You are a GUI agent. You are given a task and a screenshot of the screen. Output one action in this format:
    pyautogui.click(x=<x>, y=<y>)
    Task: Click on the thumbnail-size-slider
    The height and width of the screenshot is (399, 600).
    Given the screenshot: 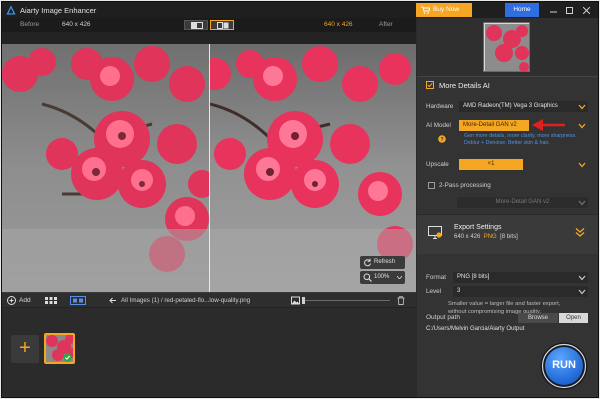 What is the action you would take?
    pyautogui.click(x=347, y=300)
    